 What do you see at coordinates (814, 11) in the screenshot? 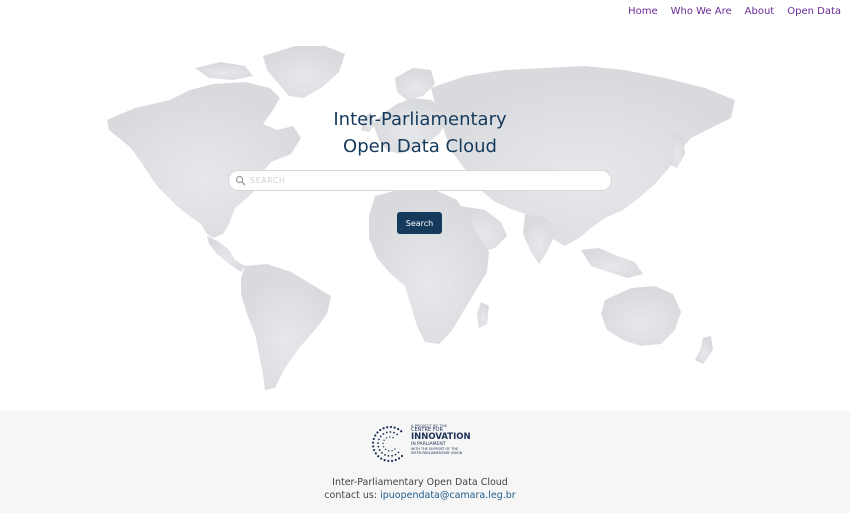
I see `nav-open-data-link: Open Data` at bounding box center [814, 11].